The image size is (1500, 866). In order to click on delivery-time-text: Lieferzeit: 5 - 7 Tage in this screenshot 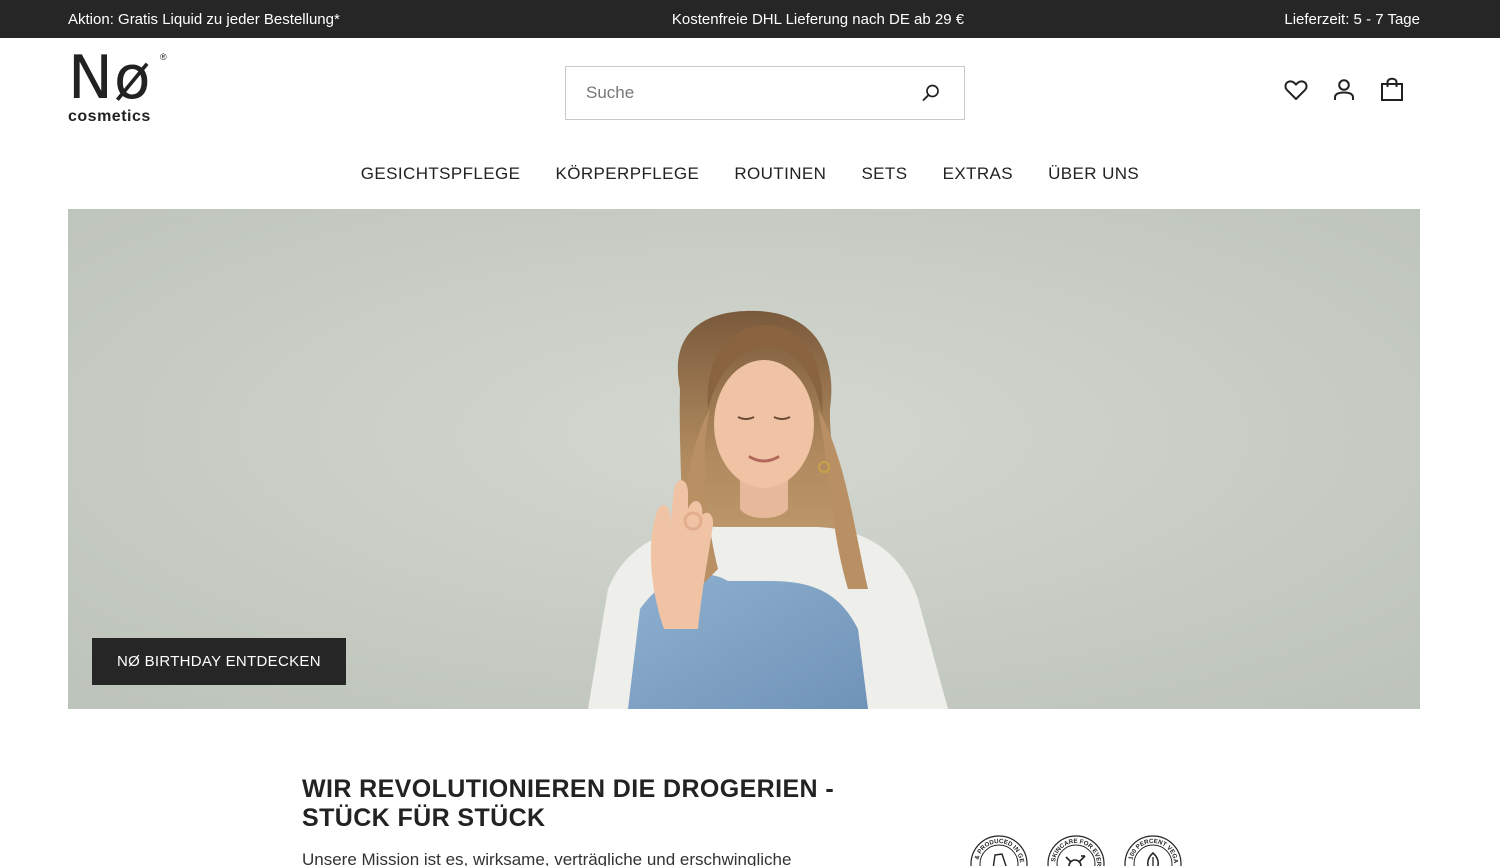, I will do `click(1352, 19)`.